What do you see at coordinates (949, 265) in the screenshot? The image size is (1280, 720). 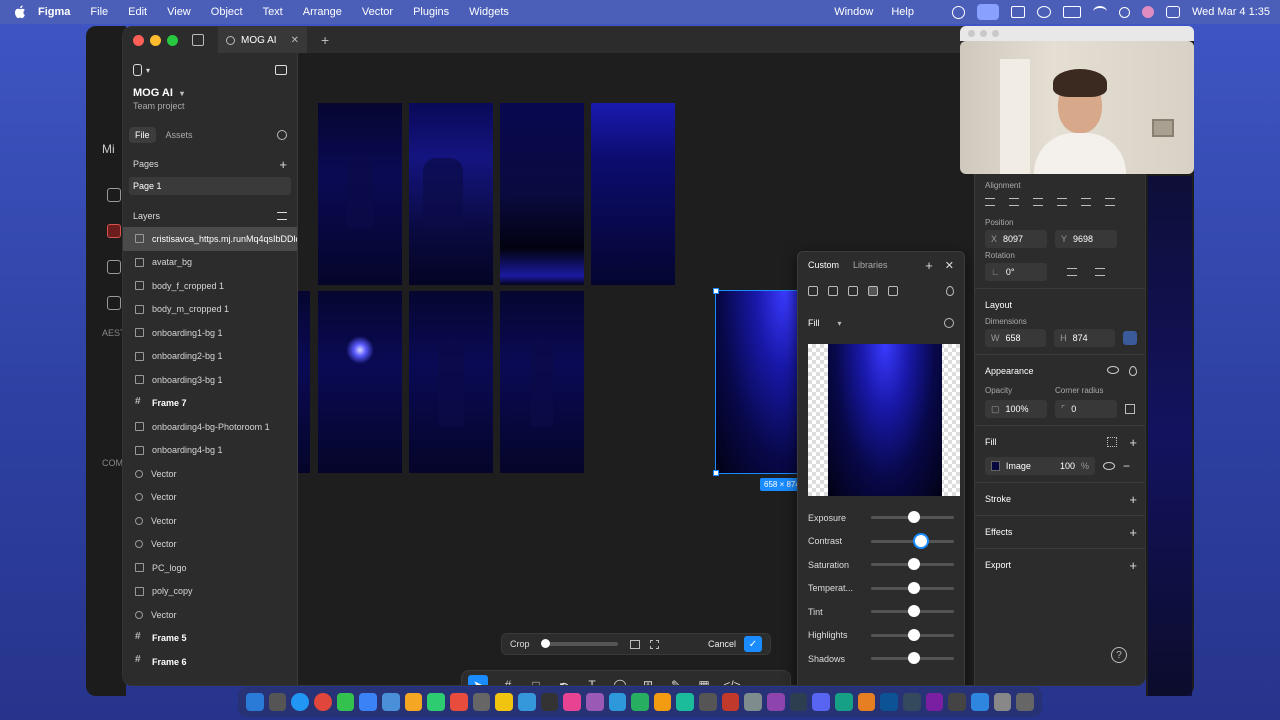 I see `close-icon: ✕` at bounding box center [949, 265].